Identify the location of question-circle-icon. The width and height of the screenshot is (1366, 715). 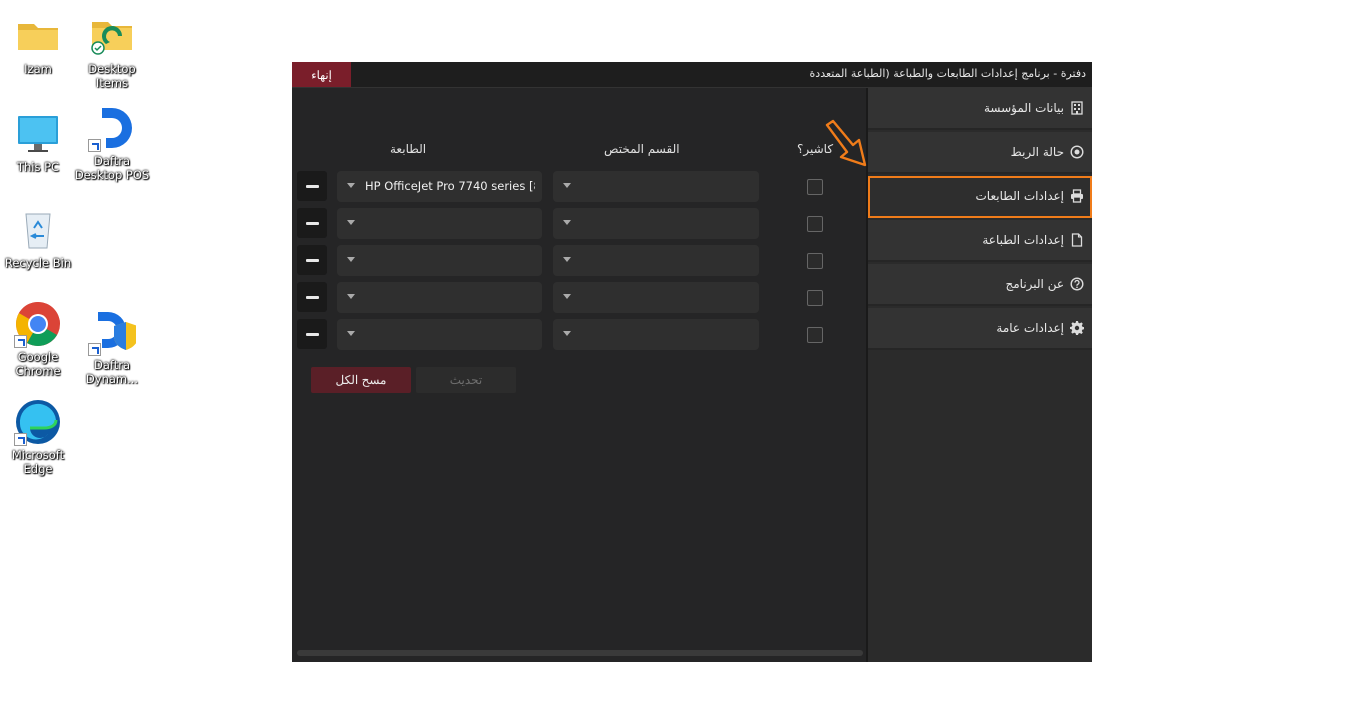
(1077, 284).